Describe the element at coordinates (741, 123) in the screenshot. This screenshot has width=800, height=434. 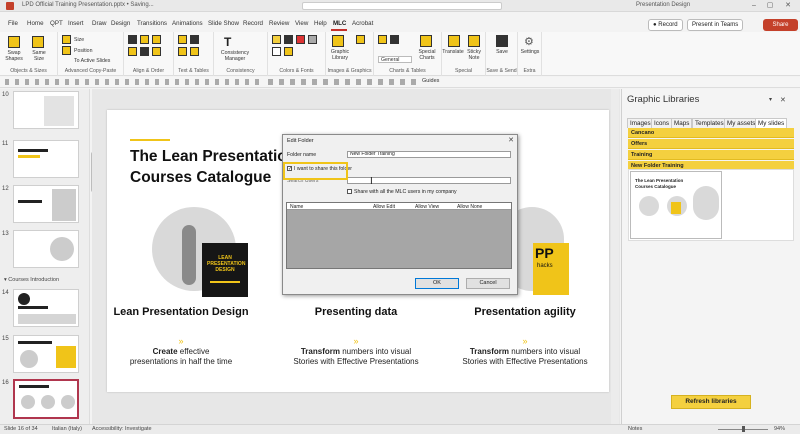
I see `tab-my-assets: My assets` at that location.